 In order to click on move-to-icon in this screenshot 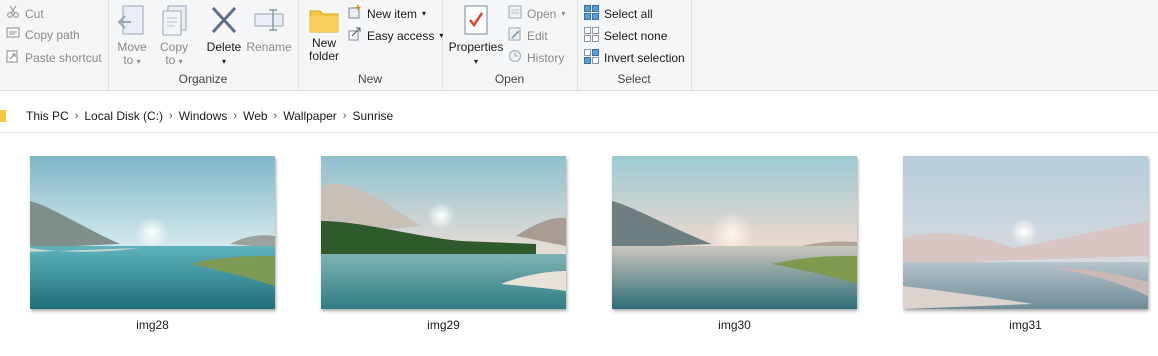, I will do `click(132, 22)`.